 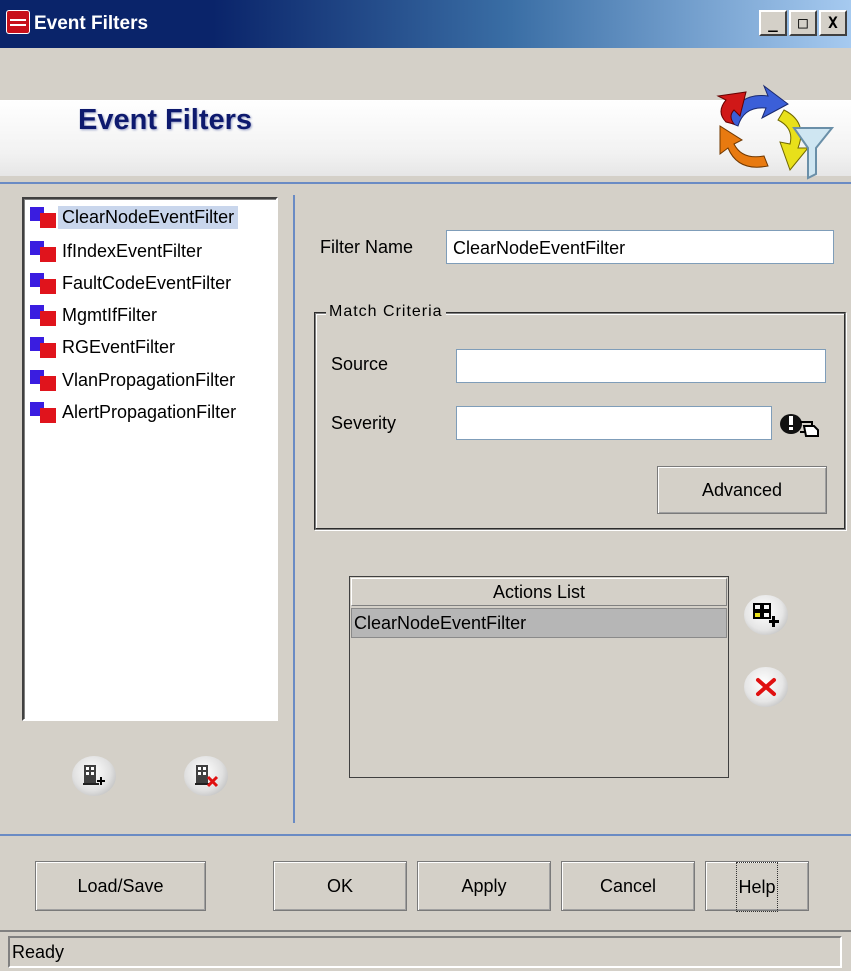 What do you see at coordinates (110, 314) in the screenshot?
I see `filter-label: MgmtIfFilter` at bounding box center [110, 314].